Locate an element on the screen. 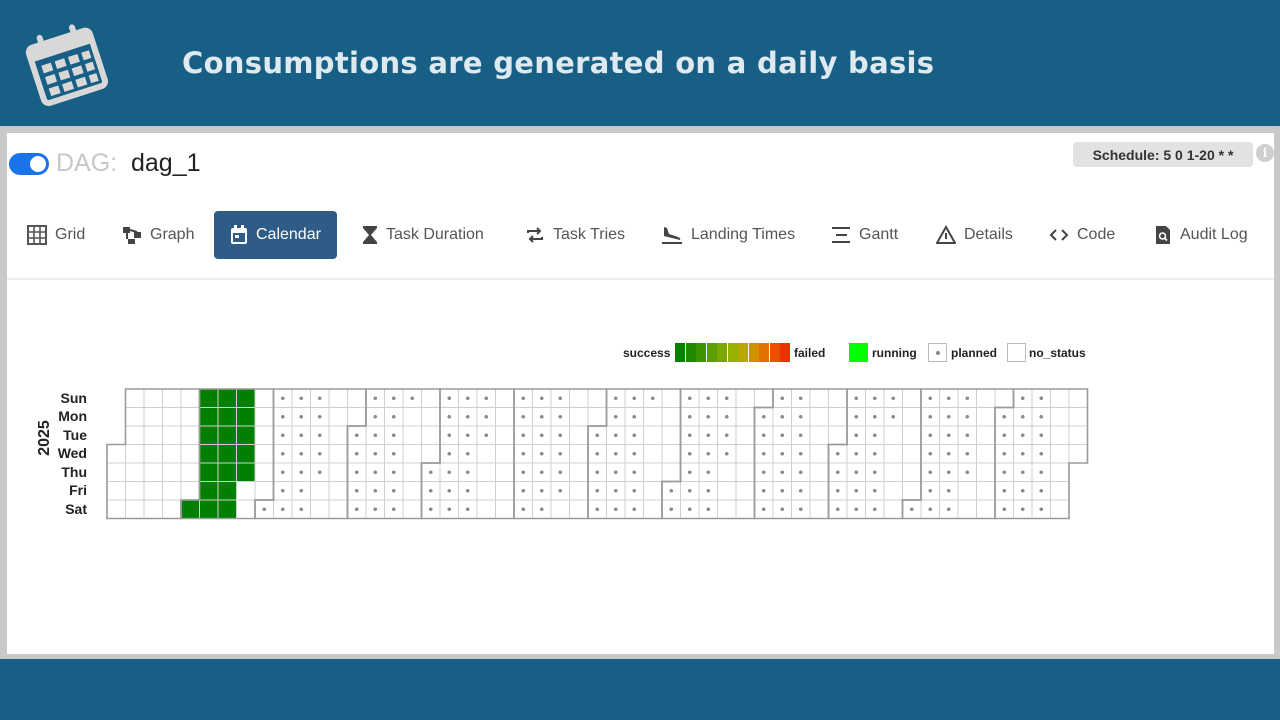 This screenshot has height=720, width=1280. tab-task-tries: Task Tries is located at coordinates (575, 235).